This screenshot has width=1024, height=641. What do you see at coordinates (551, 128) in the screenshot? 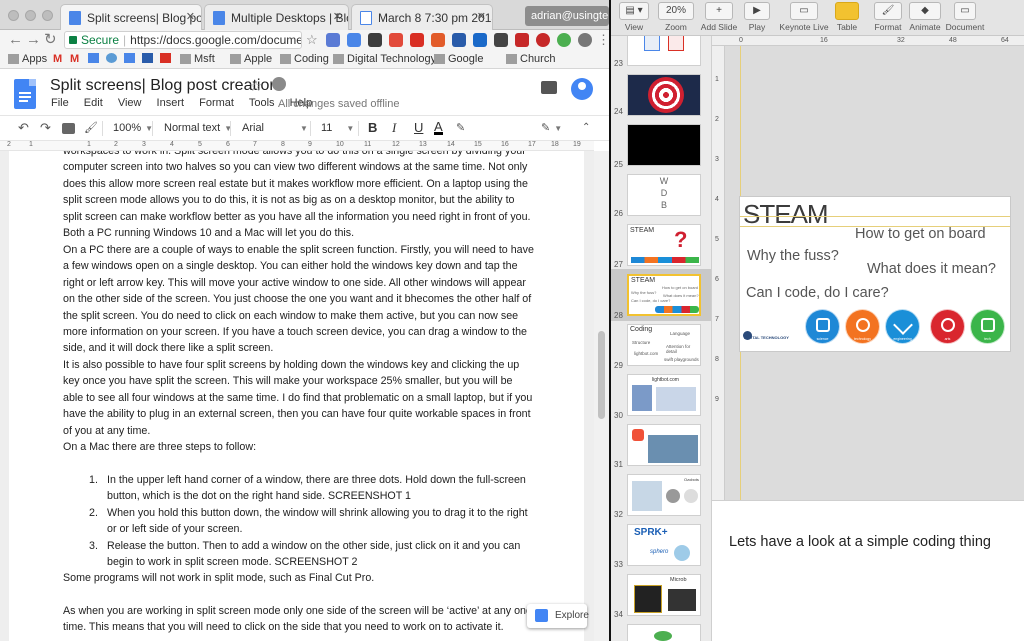
I see `editing-mode-icon: ✎ ▼` at bounding box center [551, 128].